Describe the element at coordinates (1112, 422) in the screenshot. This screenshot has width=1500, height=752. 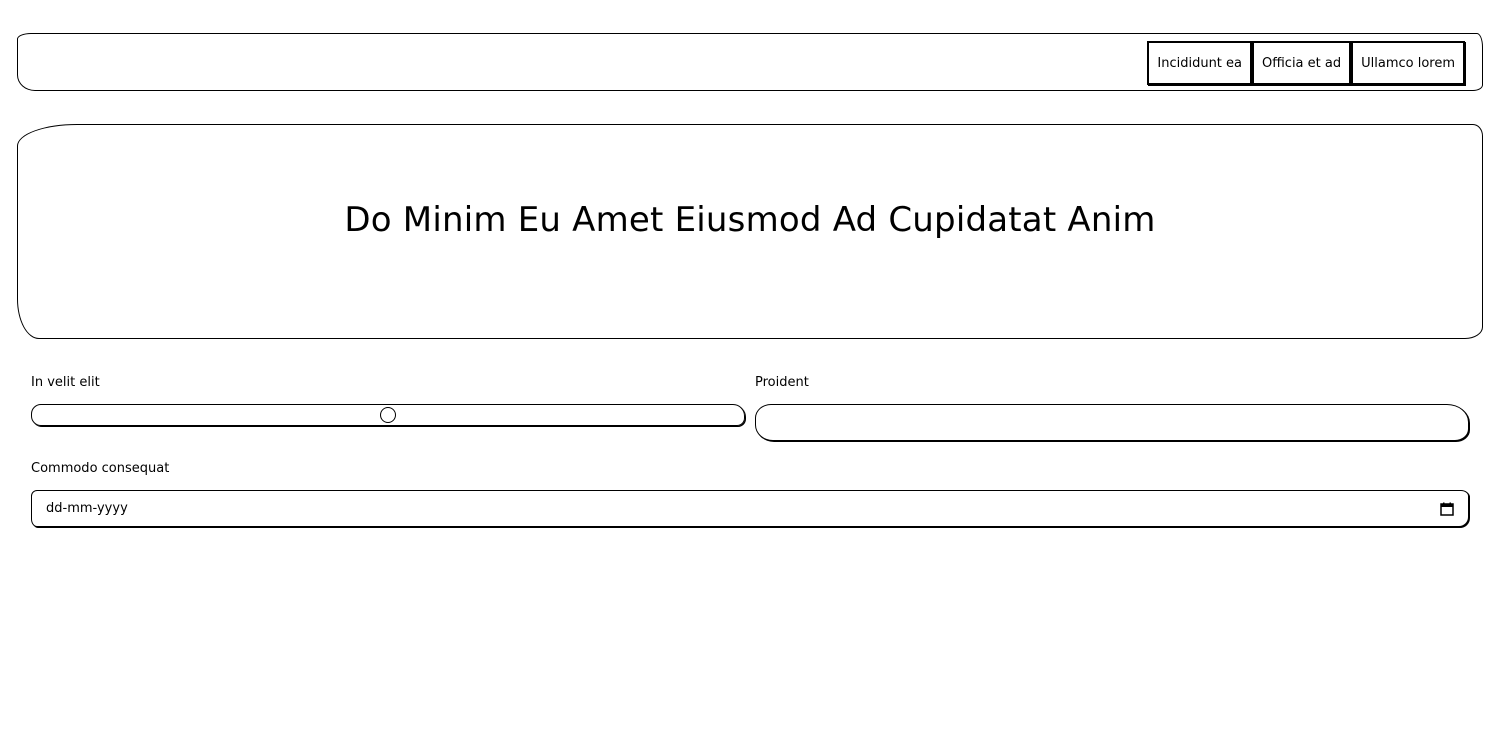
I see `proident-input` at that location.